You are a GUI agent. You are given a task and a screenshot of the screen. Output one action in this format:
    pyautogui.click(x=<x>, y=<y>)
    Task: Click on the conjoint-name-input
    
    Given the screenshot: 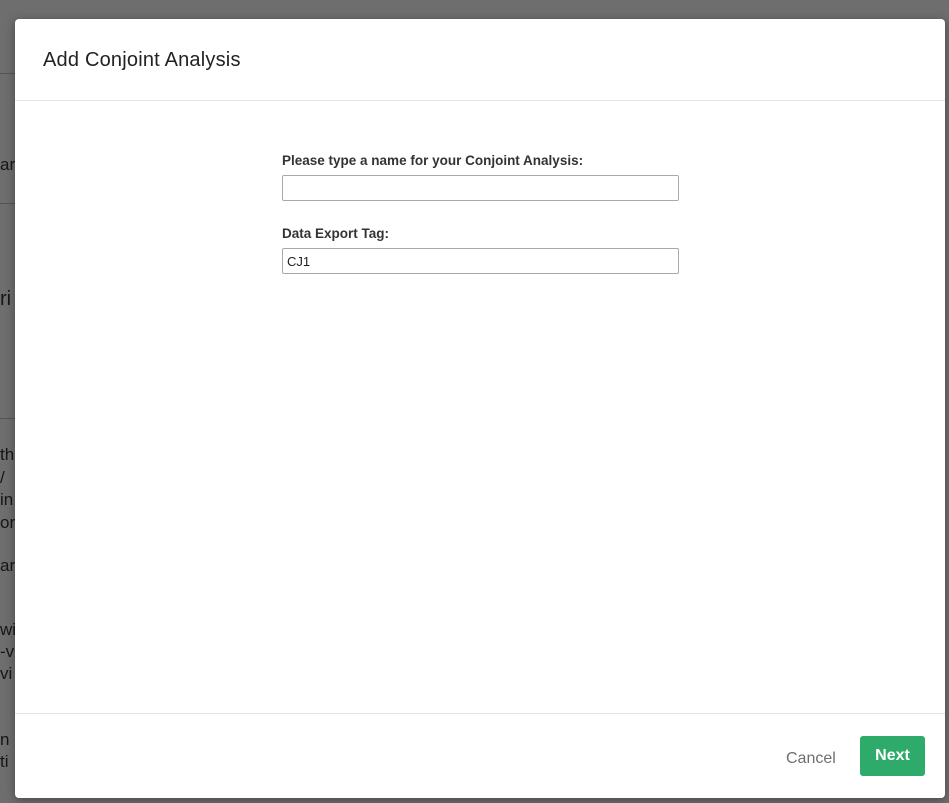 What is the action you would take?
    pyautogui.click(x=480, y=188)
    